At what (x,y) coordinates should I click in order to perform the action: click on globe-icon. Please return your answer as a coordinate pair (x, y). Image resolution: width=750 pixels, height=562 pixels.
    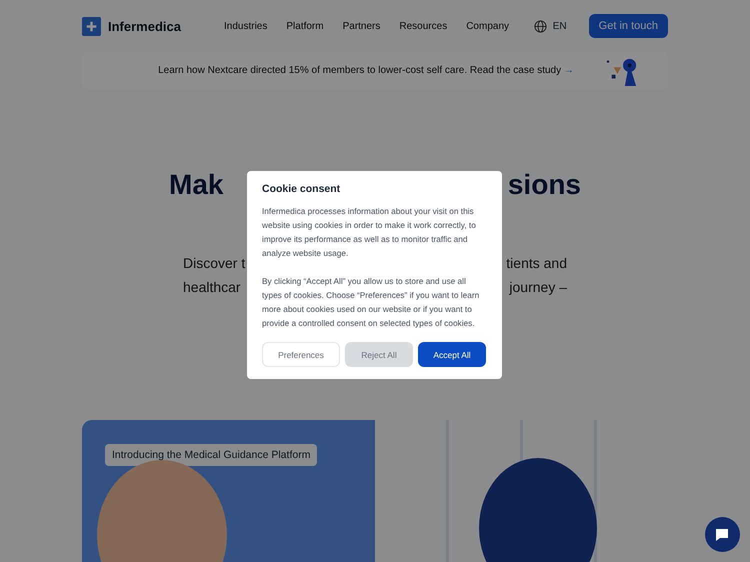
    Looking at the image, I should click on (540, 26).